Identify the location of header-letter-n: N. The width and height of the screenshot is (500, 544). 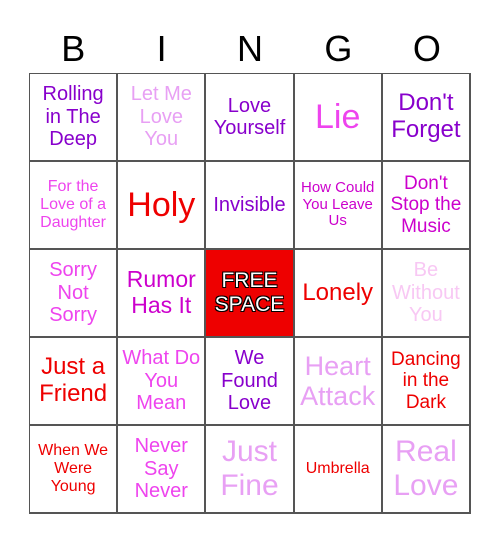
(250, 48).